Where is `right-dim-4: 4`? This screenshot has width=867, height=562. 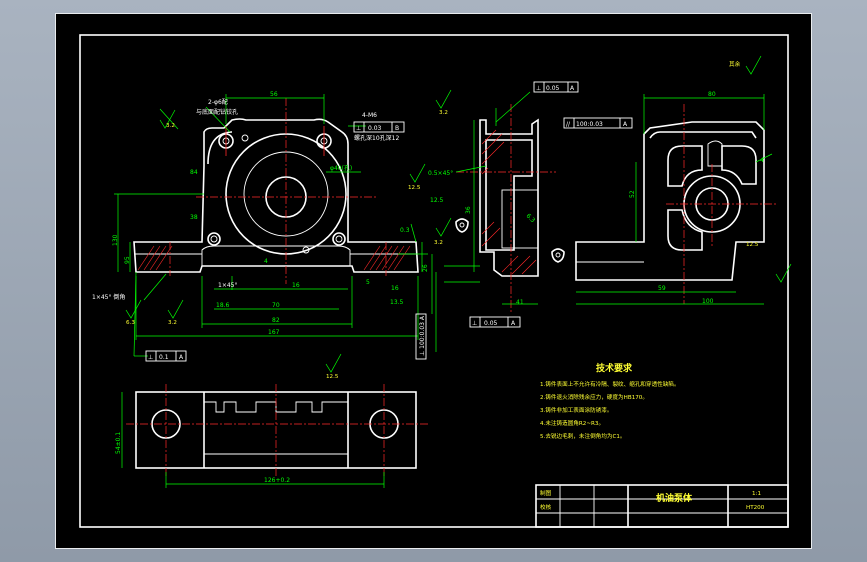 right-dim-4: 4 is located at coordinates (762, 160).